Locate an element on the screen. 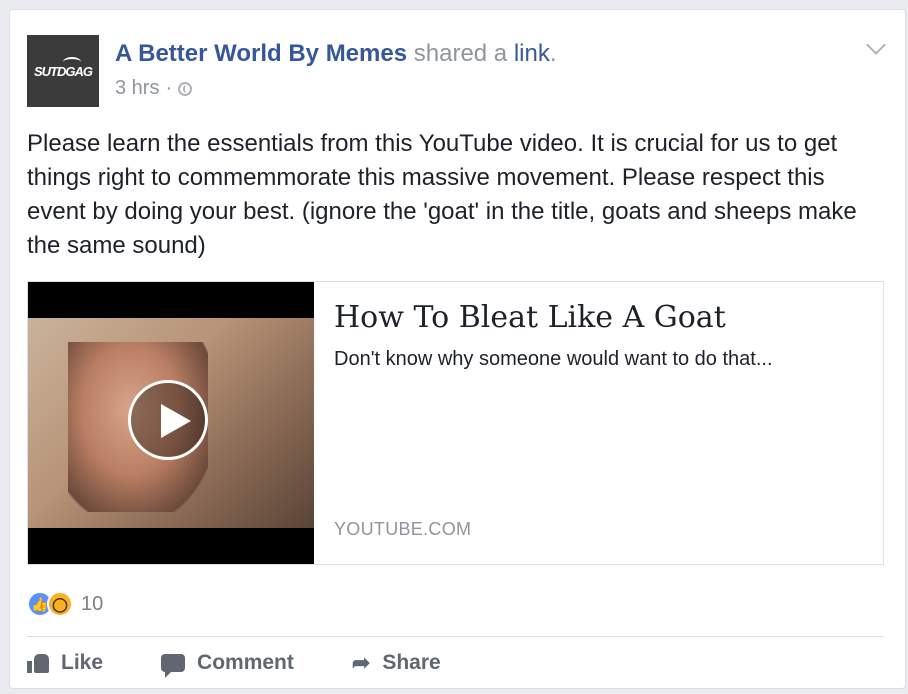 Image resolution: width=908 pixels, height=694 pixels. video-thumbnail is located at coordinates (171, 423).